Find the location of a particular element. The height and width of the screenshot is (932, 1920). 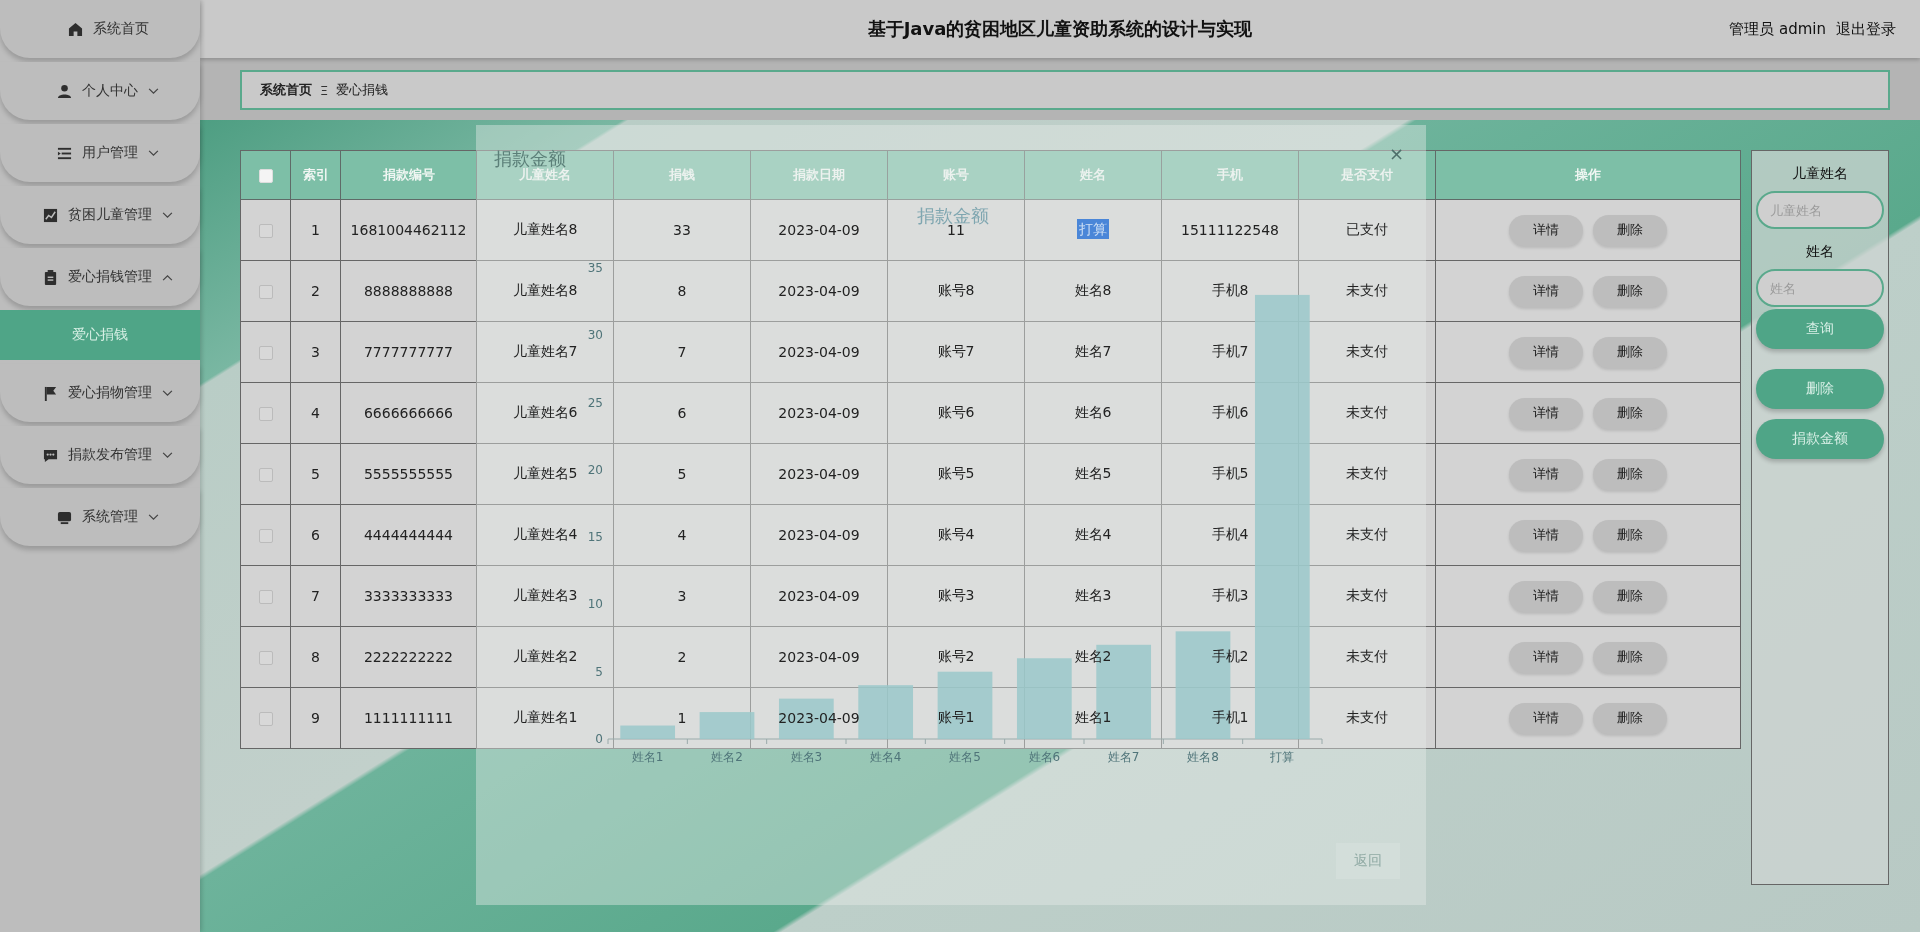

cell-text: 姓名1 is located at coordinates (1093, 717).